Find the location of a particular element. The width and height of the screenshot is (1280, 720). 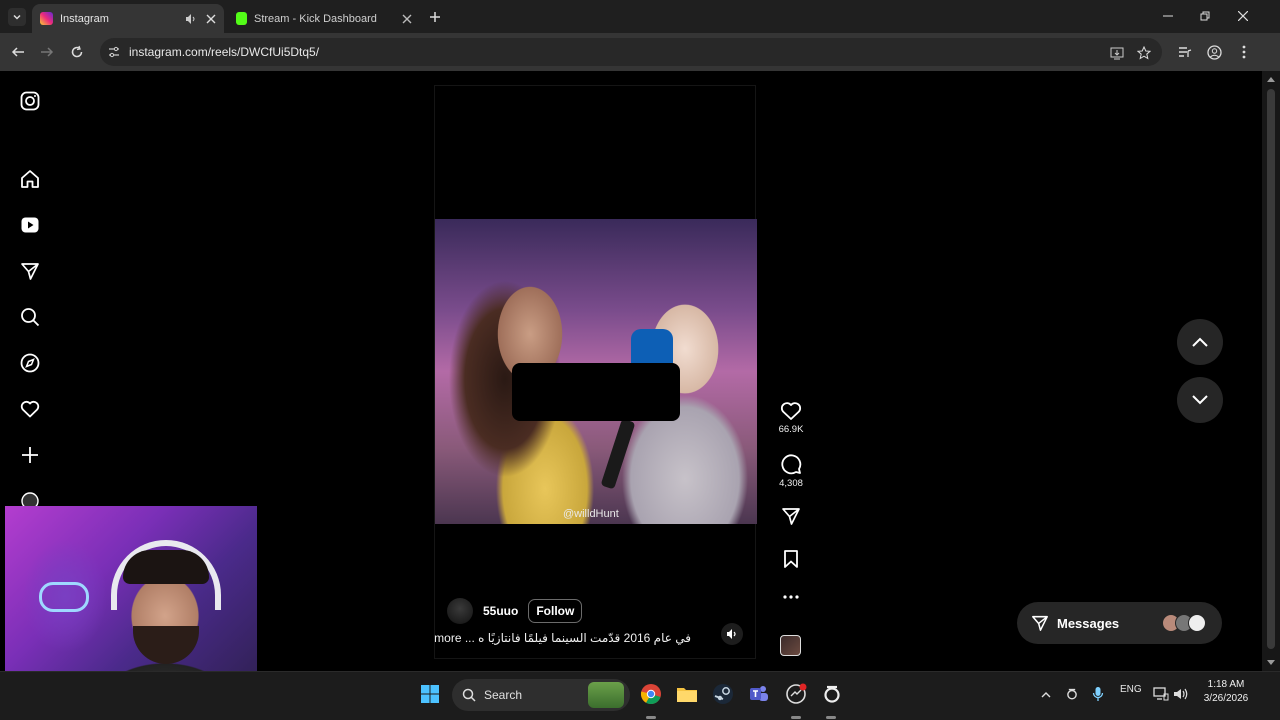

browser-toolbar: instagram.com/reels/DWCfUi5Dtq5/ is located at coordinates (640, 52).